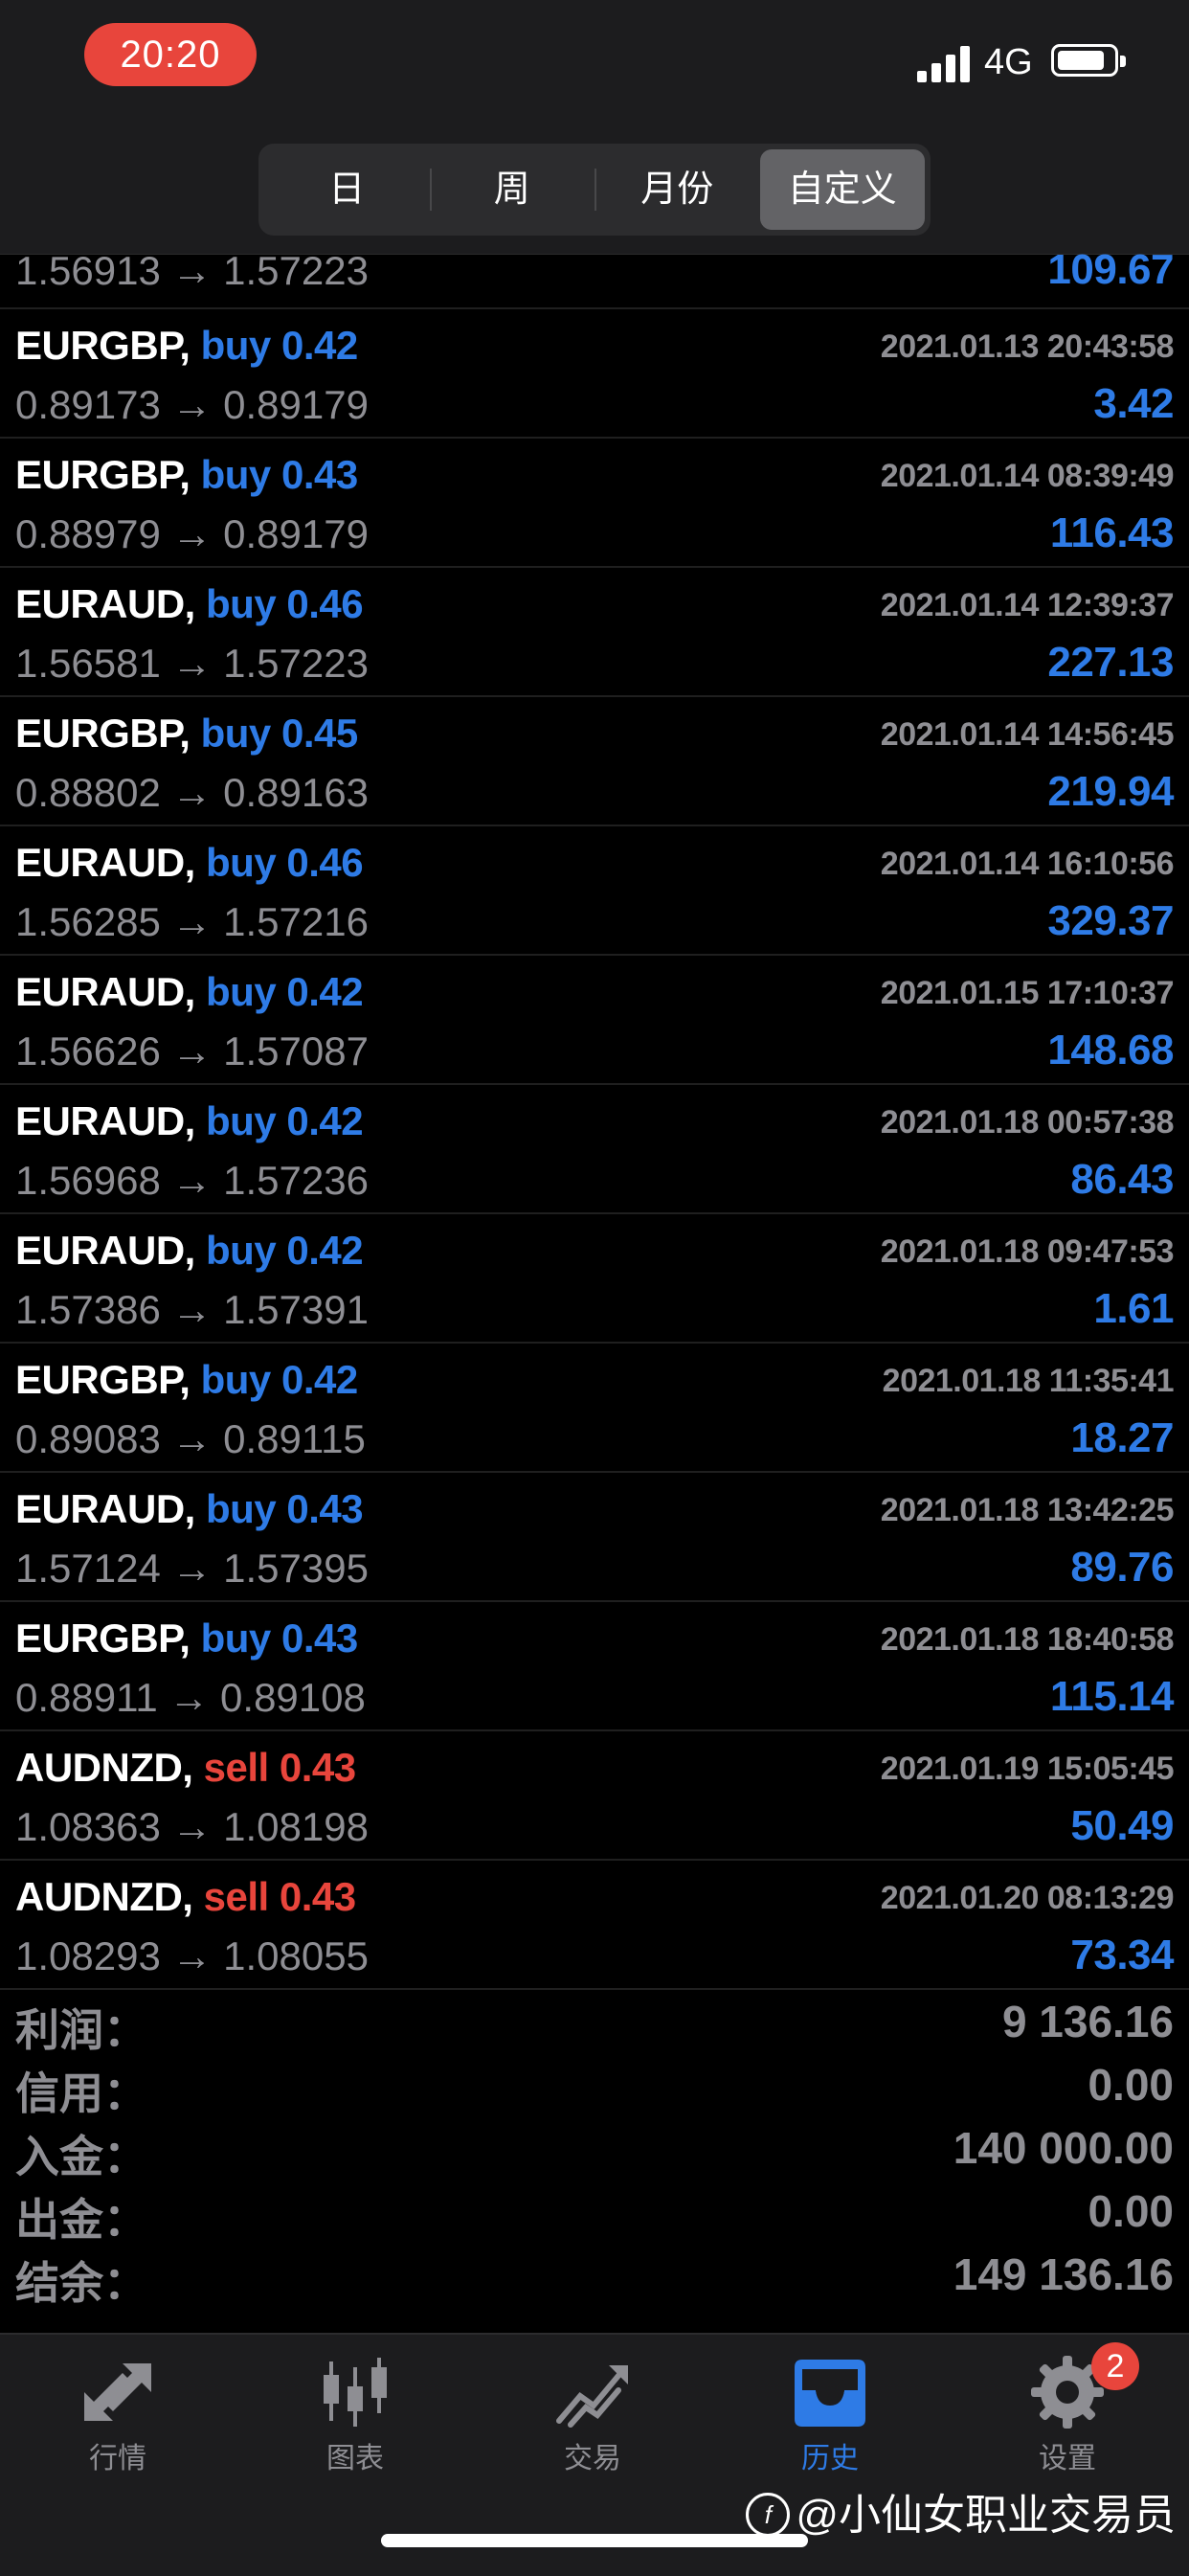 This screenshot has width=1189, height=2576. I want to click on trade-prices: 0.89083 → 0.89115, so click(190, 1438).